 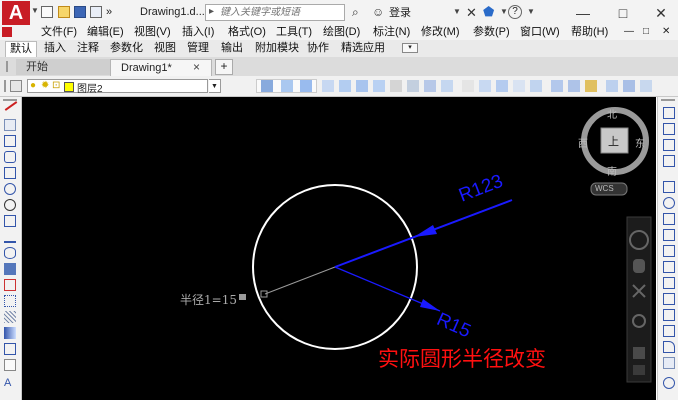 What do you see at coordinates (287, 86) in the screenshot?
I see `match-layer-icon` at bounding box center [287, 86].